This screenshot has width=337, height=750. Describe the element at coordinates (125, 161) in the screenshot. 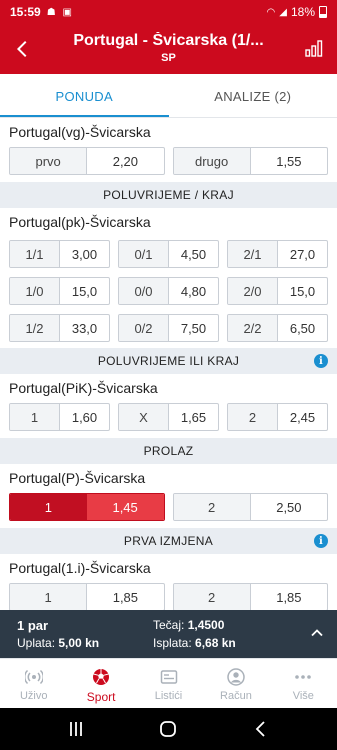

I see `odd-value: 2,20` at that location.